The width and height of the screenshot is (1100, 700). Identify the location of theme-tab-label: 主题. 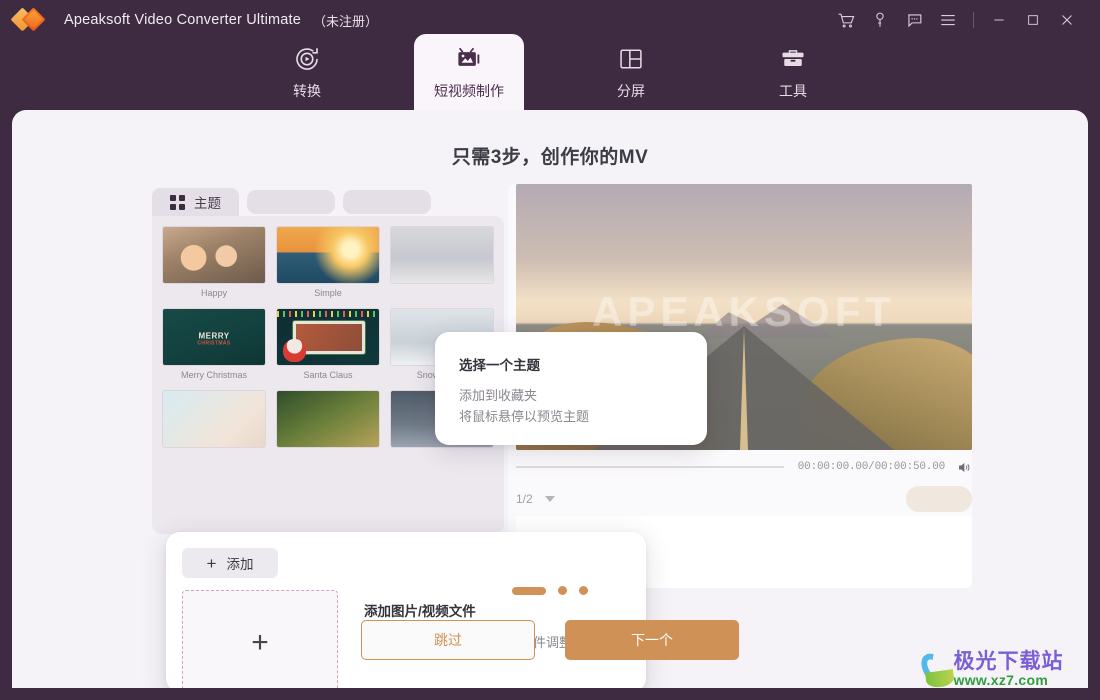
(207, 203).